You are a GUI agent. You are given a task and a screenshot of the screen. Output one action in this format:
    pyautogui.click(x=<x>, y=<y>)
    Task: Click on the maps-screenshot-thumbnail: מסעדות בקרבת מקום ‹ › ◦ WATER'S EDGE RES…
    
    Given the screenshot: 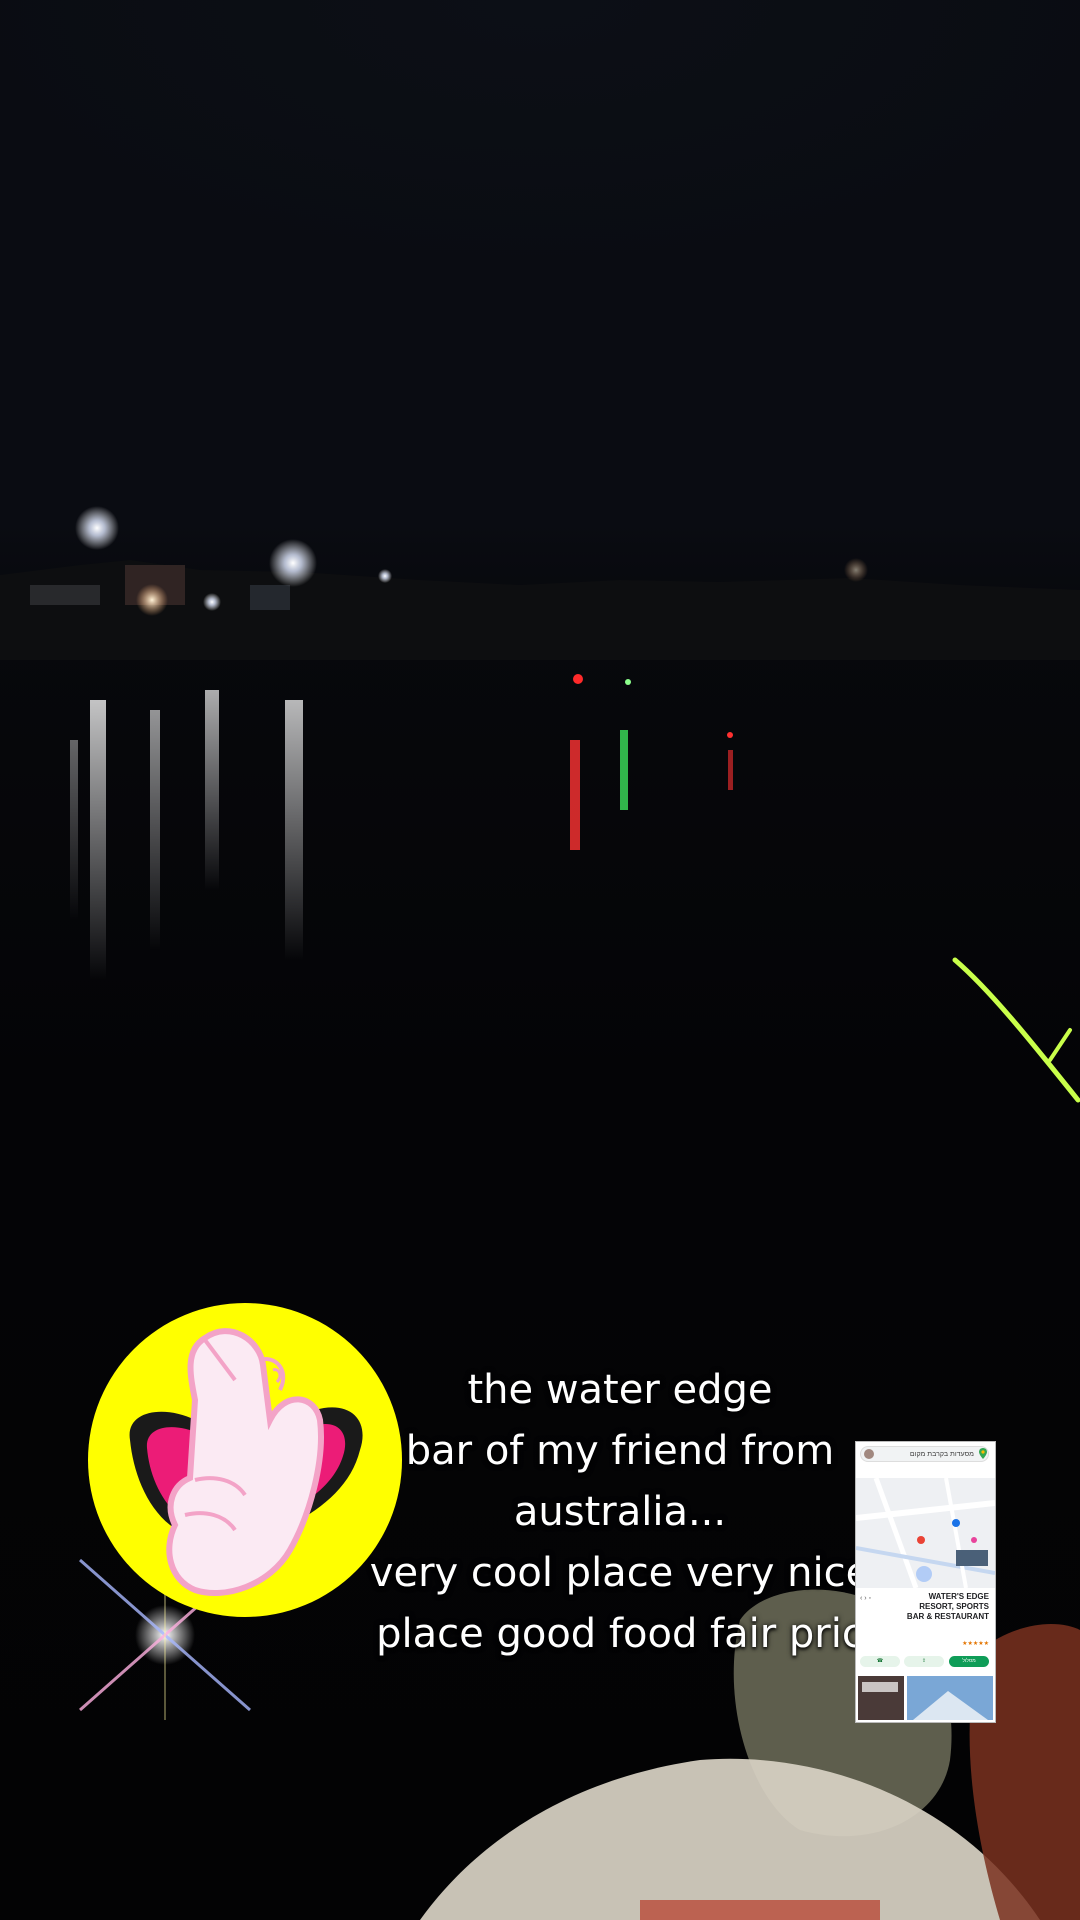 What is the action you would take?
    pyautogui.click(x=925, y=1582)
    